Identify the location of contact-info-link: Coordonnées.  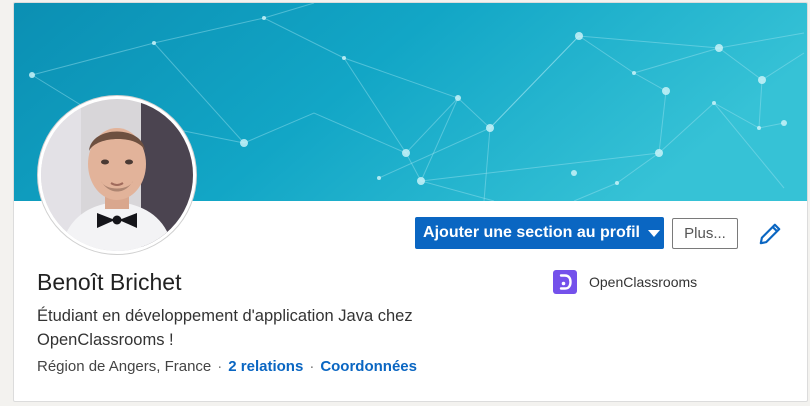
(368, 366).